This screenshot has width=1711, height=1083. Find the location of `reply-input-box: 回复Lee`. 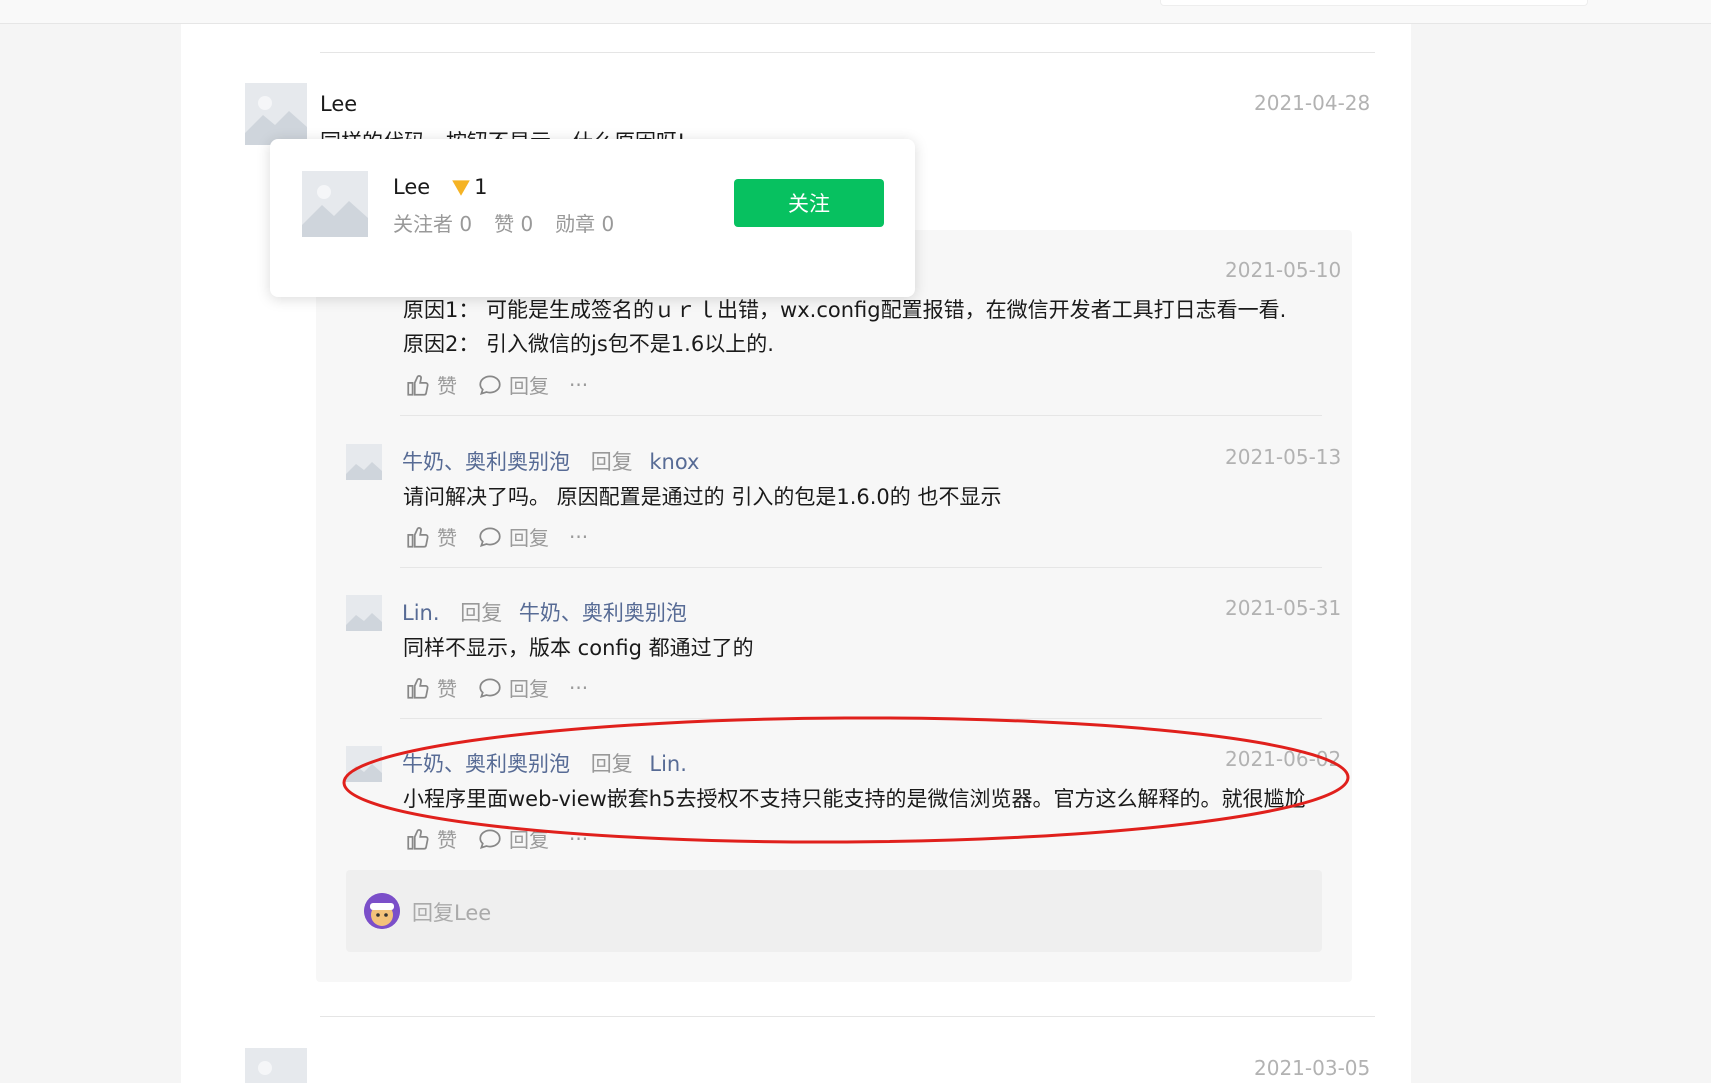

reply-input-box: 回复Lee is located at coordinates (834, 911).